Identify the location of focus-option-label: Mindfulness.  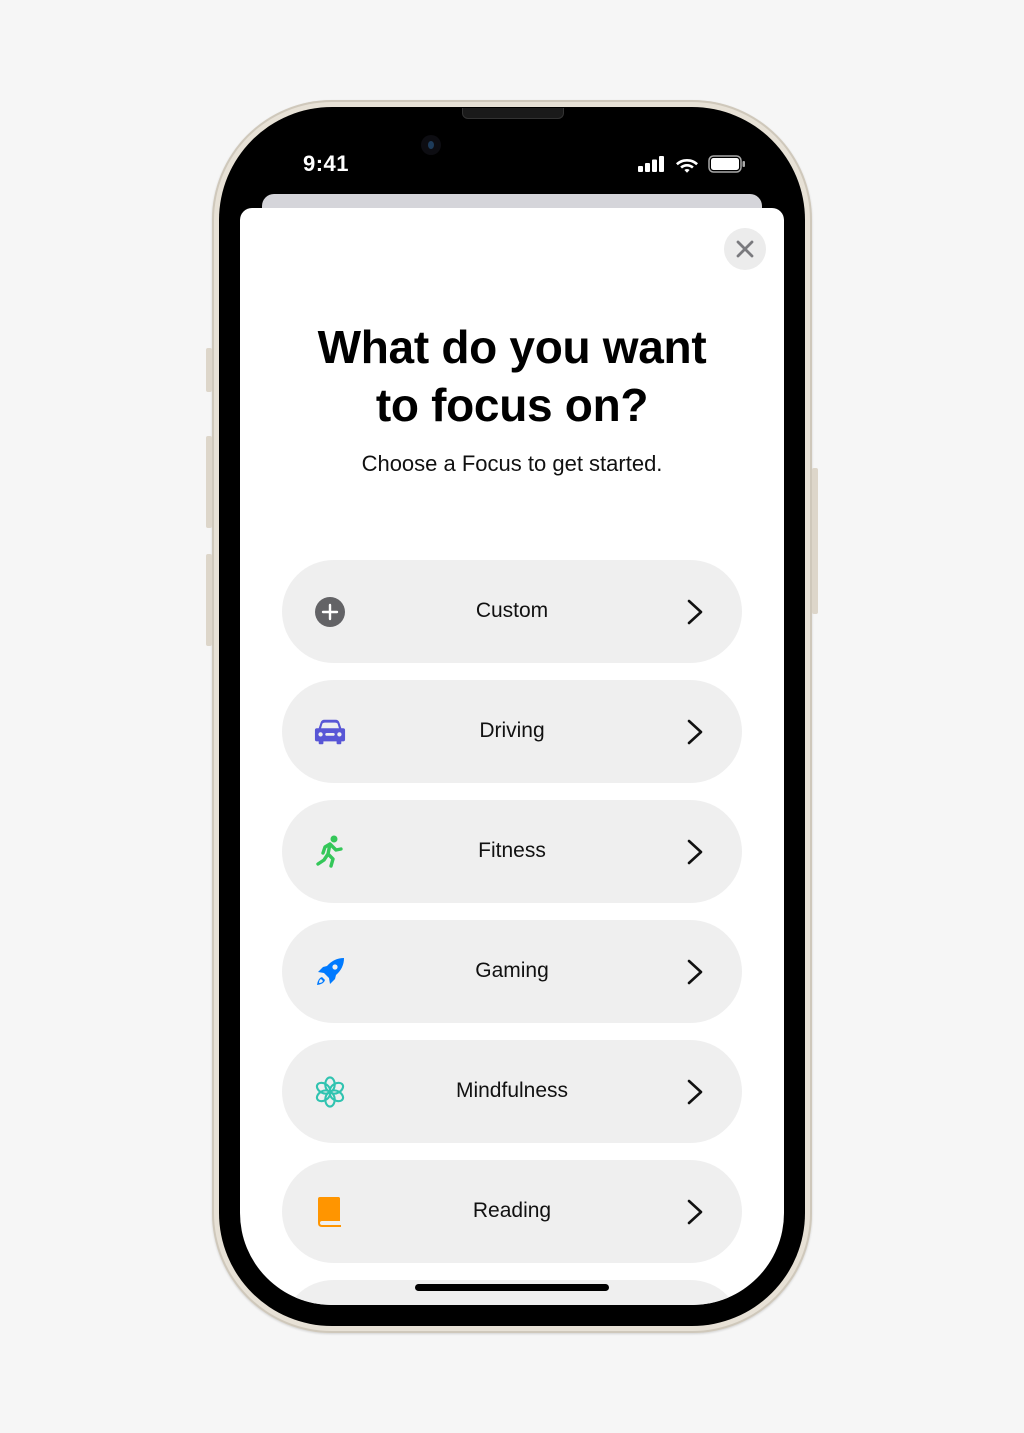
(512, 1090).